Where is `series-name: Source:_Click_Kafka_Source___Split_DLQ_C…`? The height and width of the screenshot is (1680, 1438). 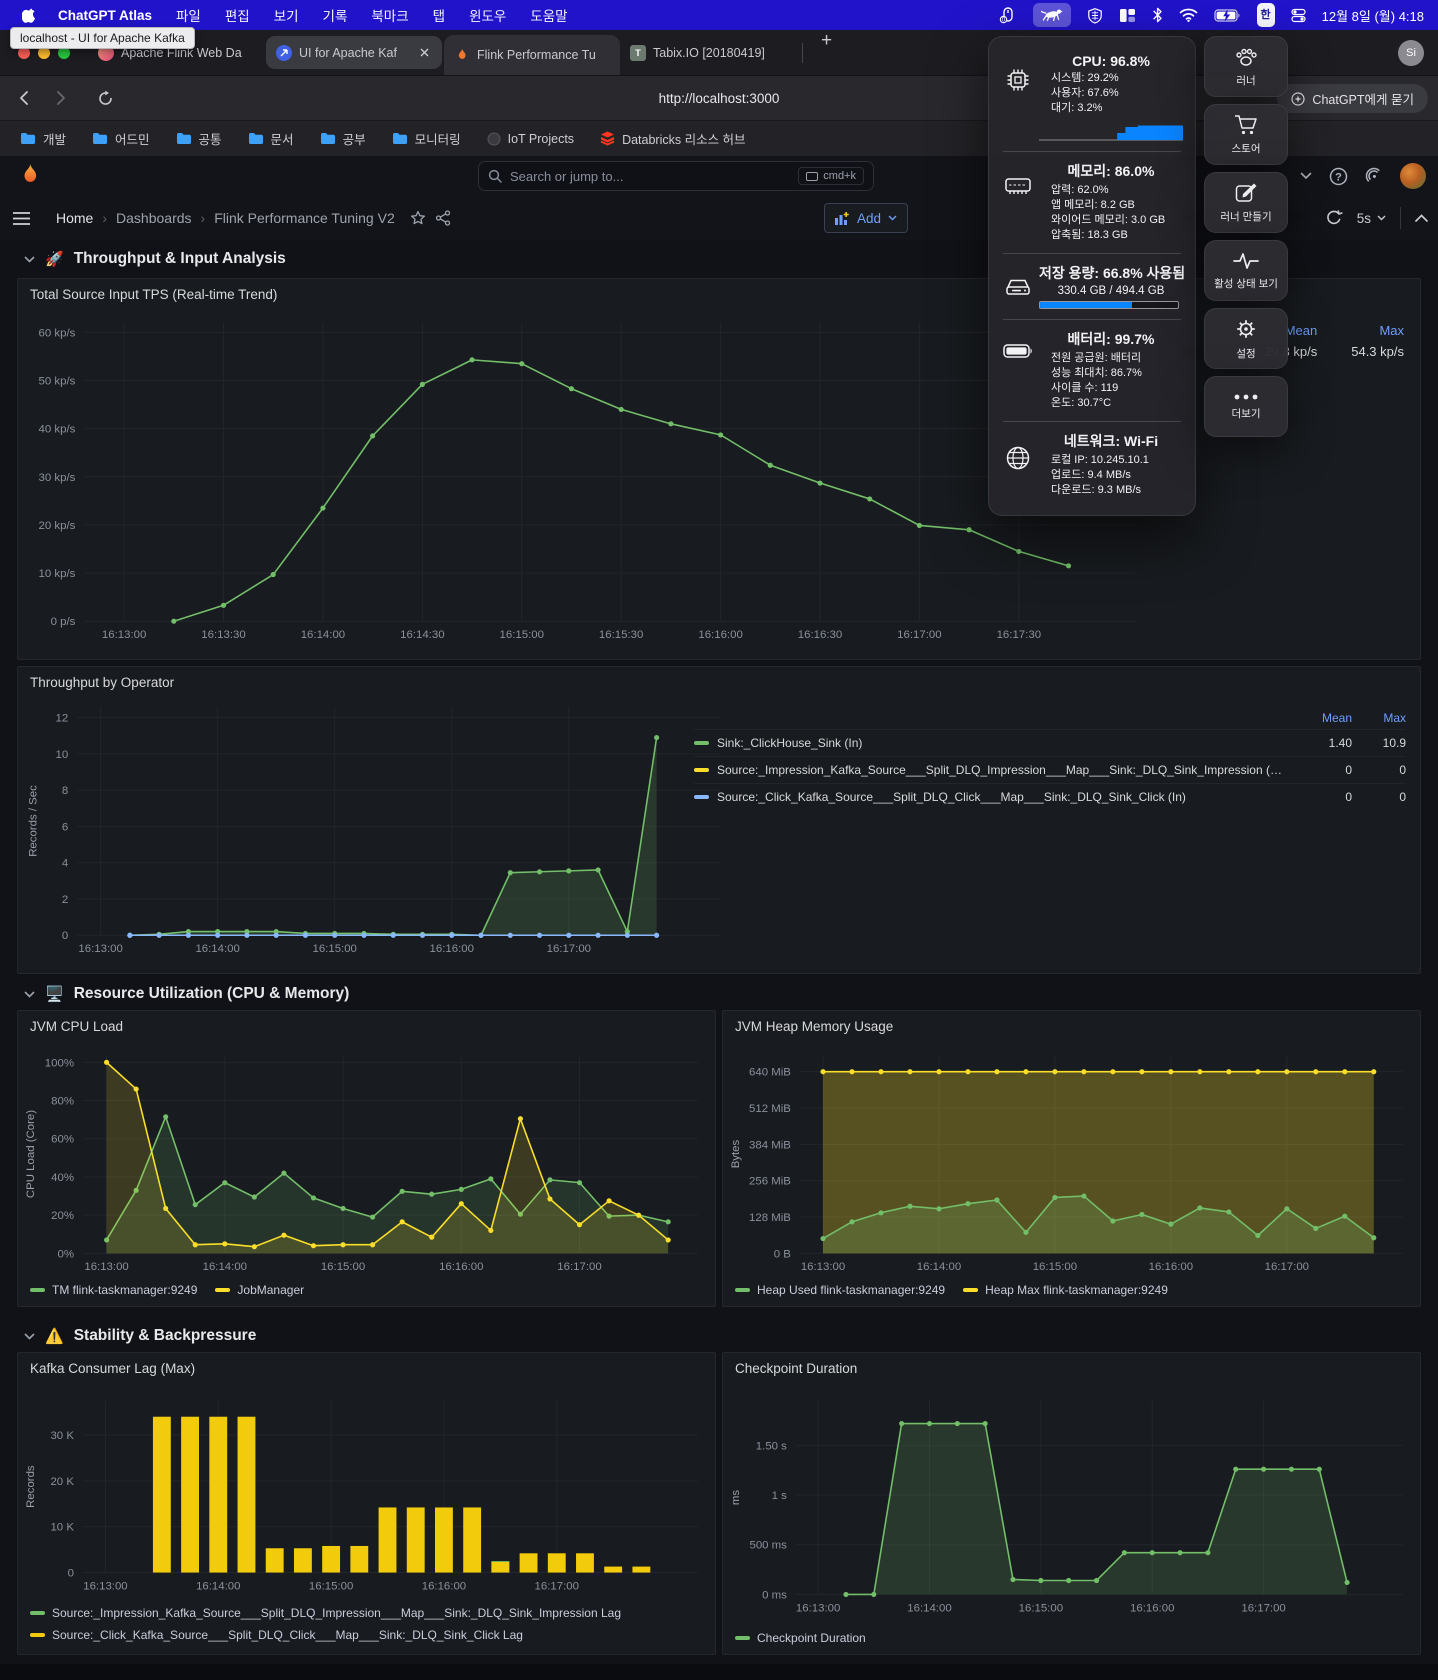 series-name: Source:_Click_Kafka_Source___Split_DLQ_C… is located at coordinates (999, 797).